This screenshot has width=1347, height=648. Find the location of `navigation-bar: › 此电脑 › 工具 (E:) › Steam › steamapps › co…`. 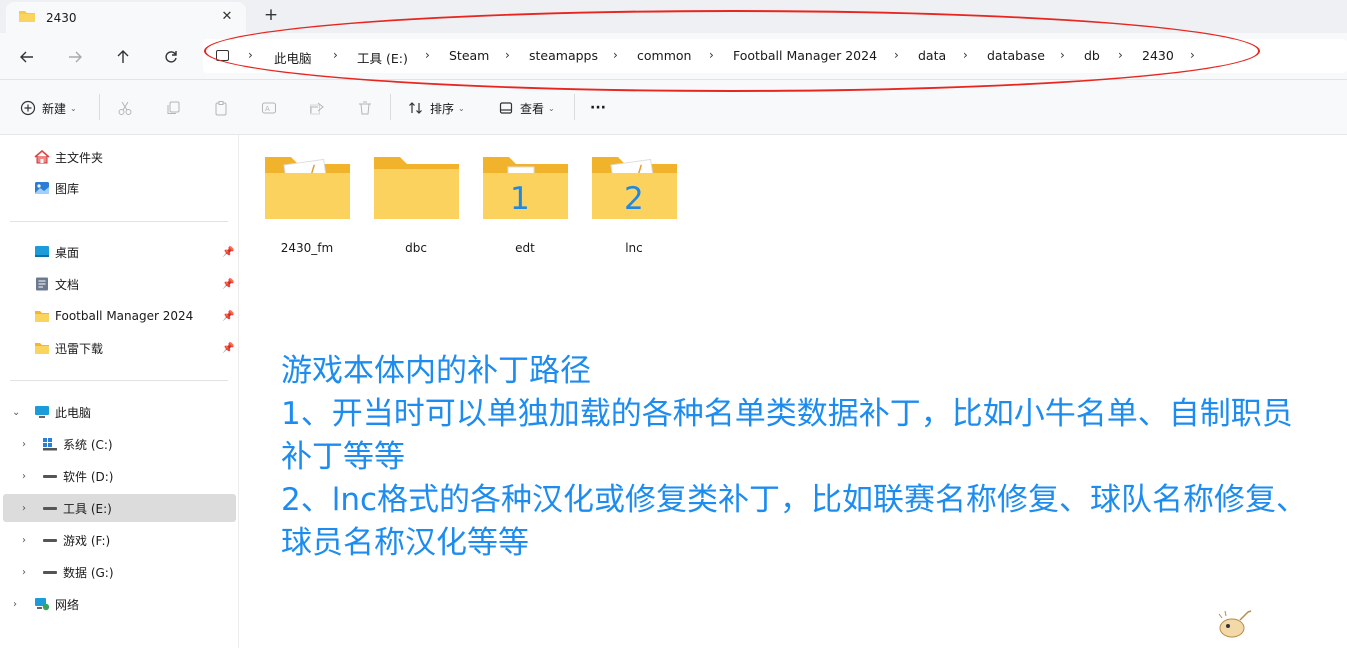

navigation-bar: › 此电脑 › 工具 (E:) › Steam › steamapps › co… is located at coordinates (673, 56).